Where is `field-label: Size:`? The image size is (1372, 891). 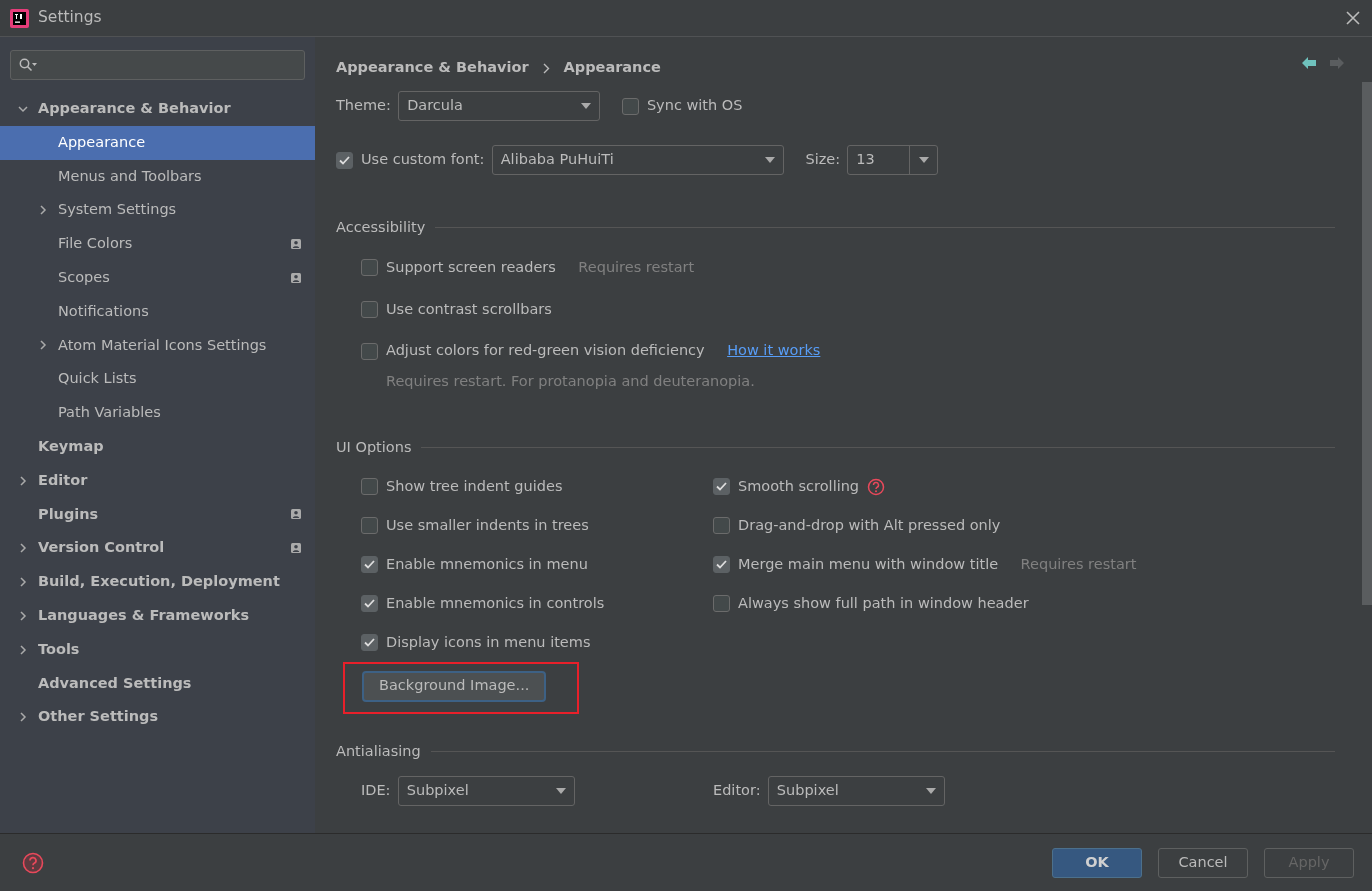
field-label: Size: is located at coordinates (823, 160).